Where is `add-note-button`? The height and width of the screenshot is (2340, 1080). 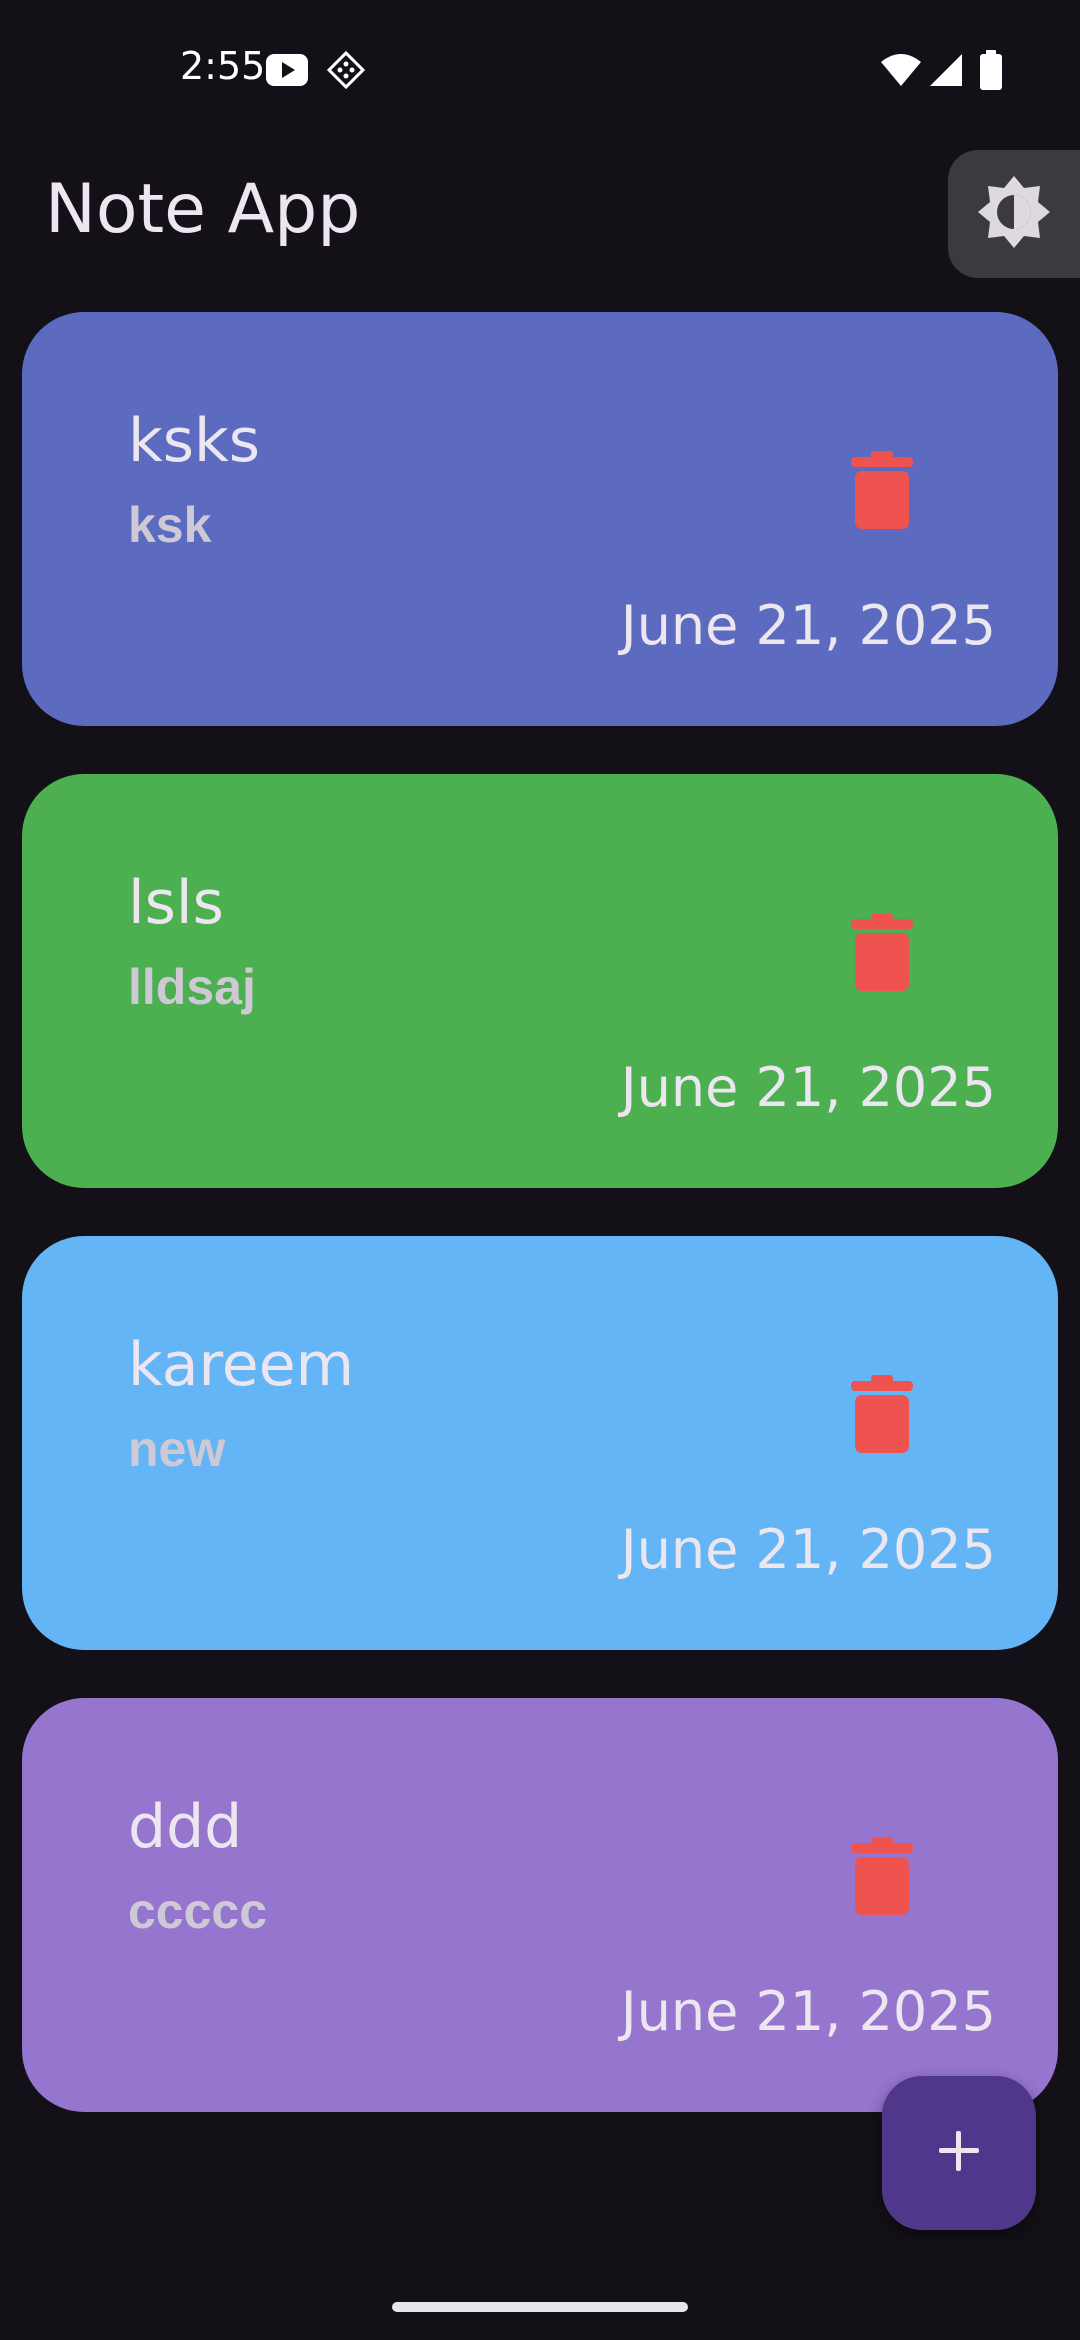 add-note-button is located at coordinates (959, 2153).